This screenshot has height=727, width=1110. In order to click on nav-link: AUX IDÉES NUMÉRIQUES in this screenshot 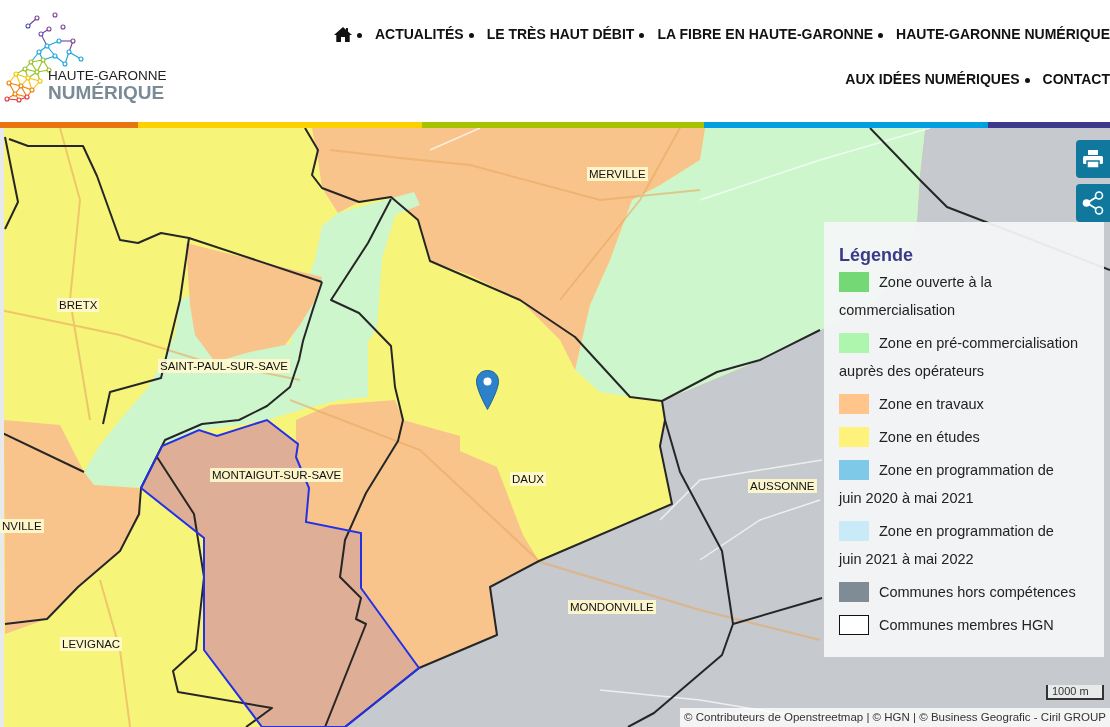, I will do `click(932, 79)`.